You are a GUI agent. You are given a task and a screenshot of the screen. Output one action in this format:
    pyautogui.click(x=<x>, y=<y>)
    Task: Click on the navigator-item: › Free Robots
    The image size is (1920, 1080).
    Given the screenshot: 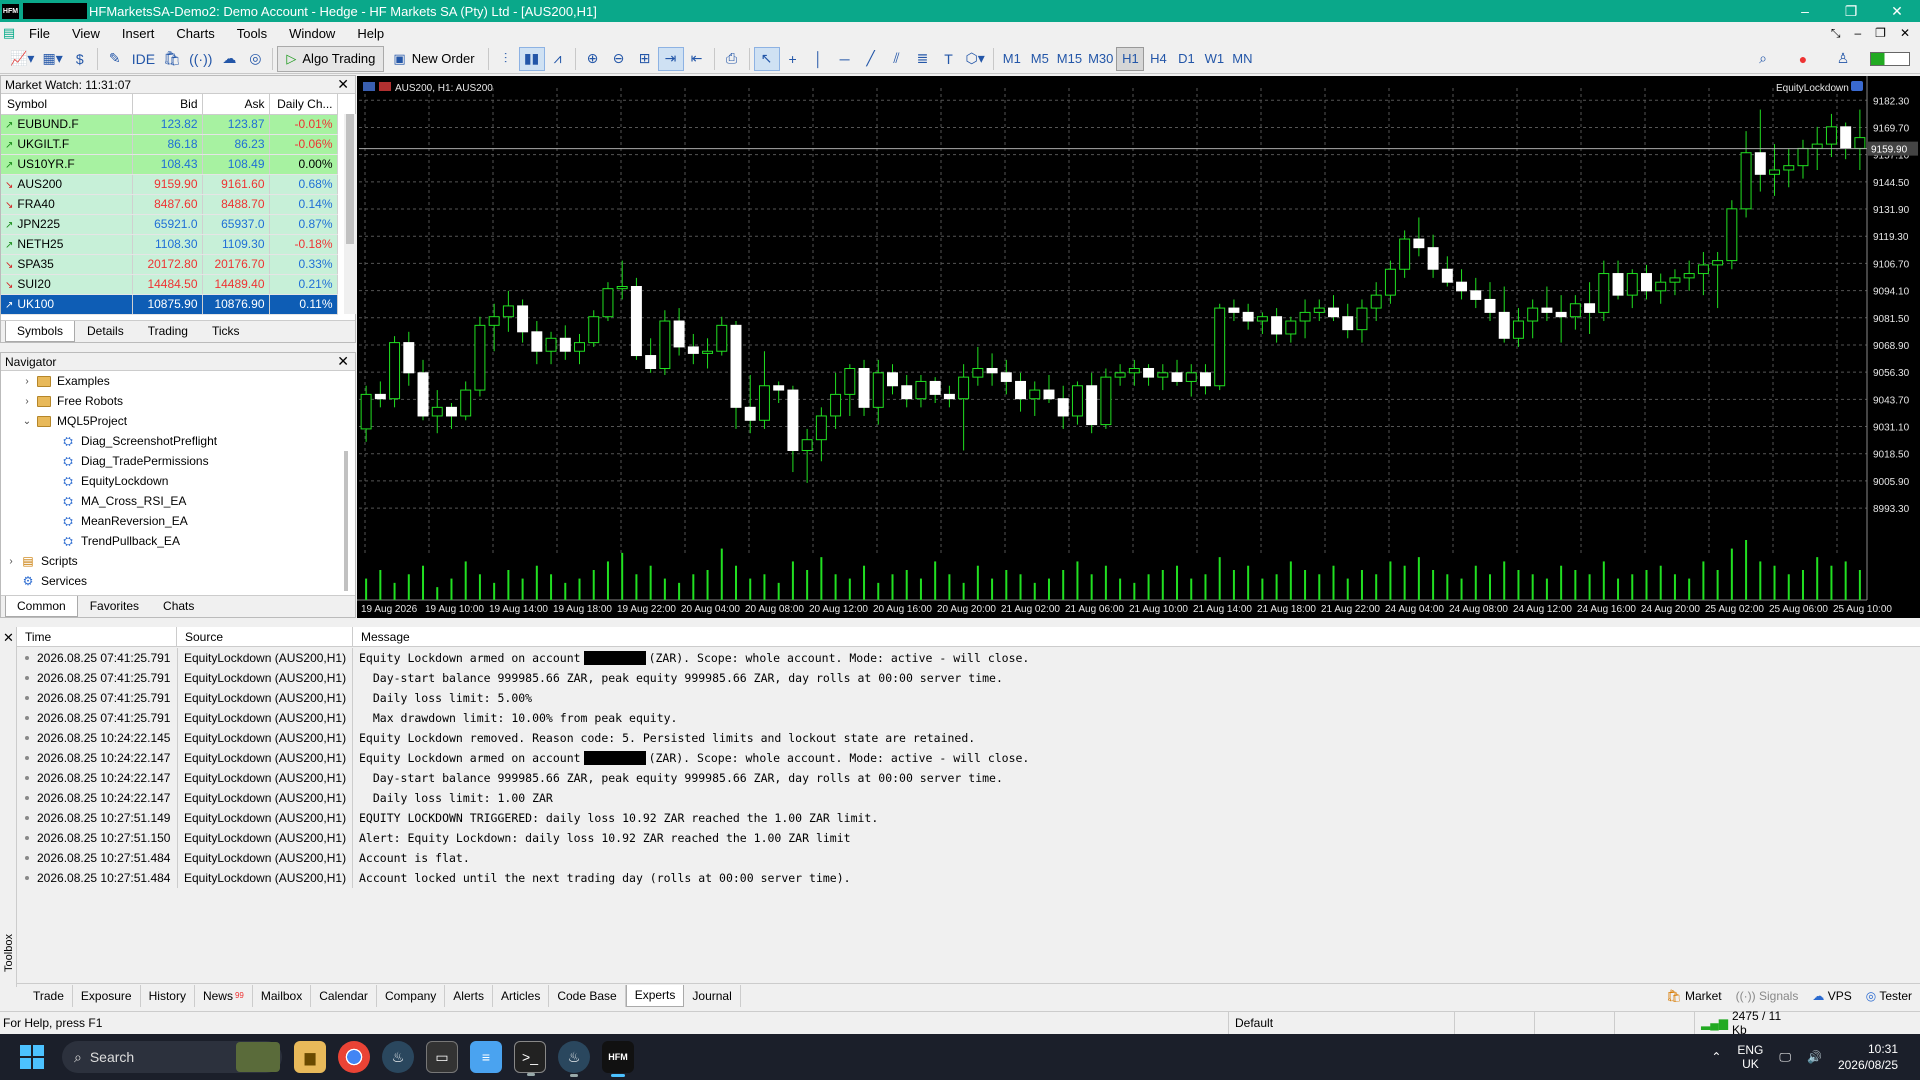 What is the action you would take?
    pyautogui.click(x=178, y=401)
    